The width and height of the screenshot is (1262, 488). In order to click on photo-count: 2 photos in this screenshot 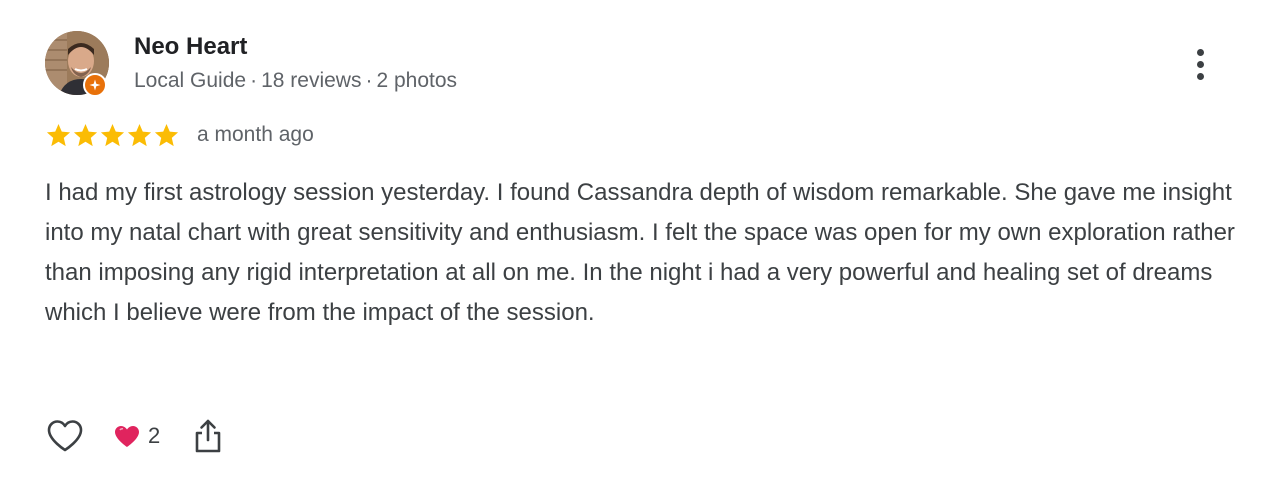, I will do `click(417, 80)`.